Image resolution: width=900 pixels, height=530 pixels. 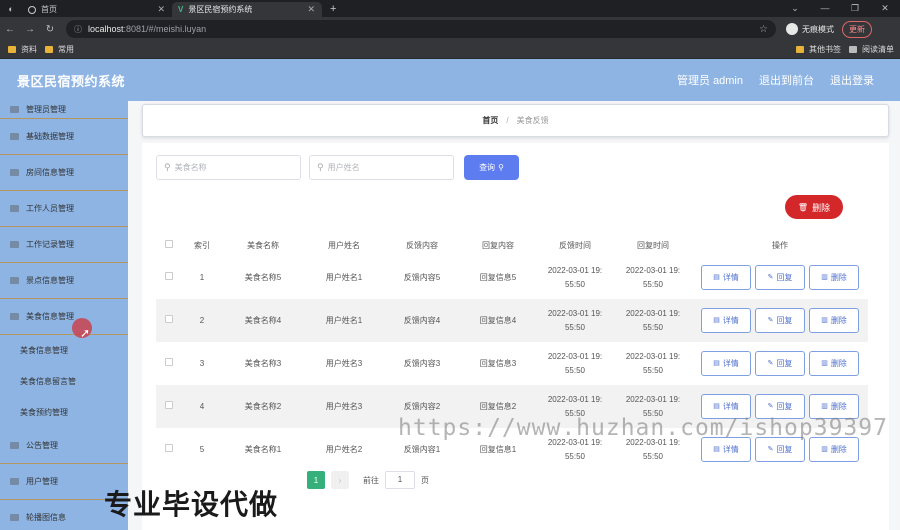 I want to click on sidebar-subitem: 美食信息管理, so click(x=64, y=350).